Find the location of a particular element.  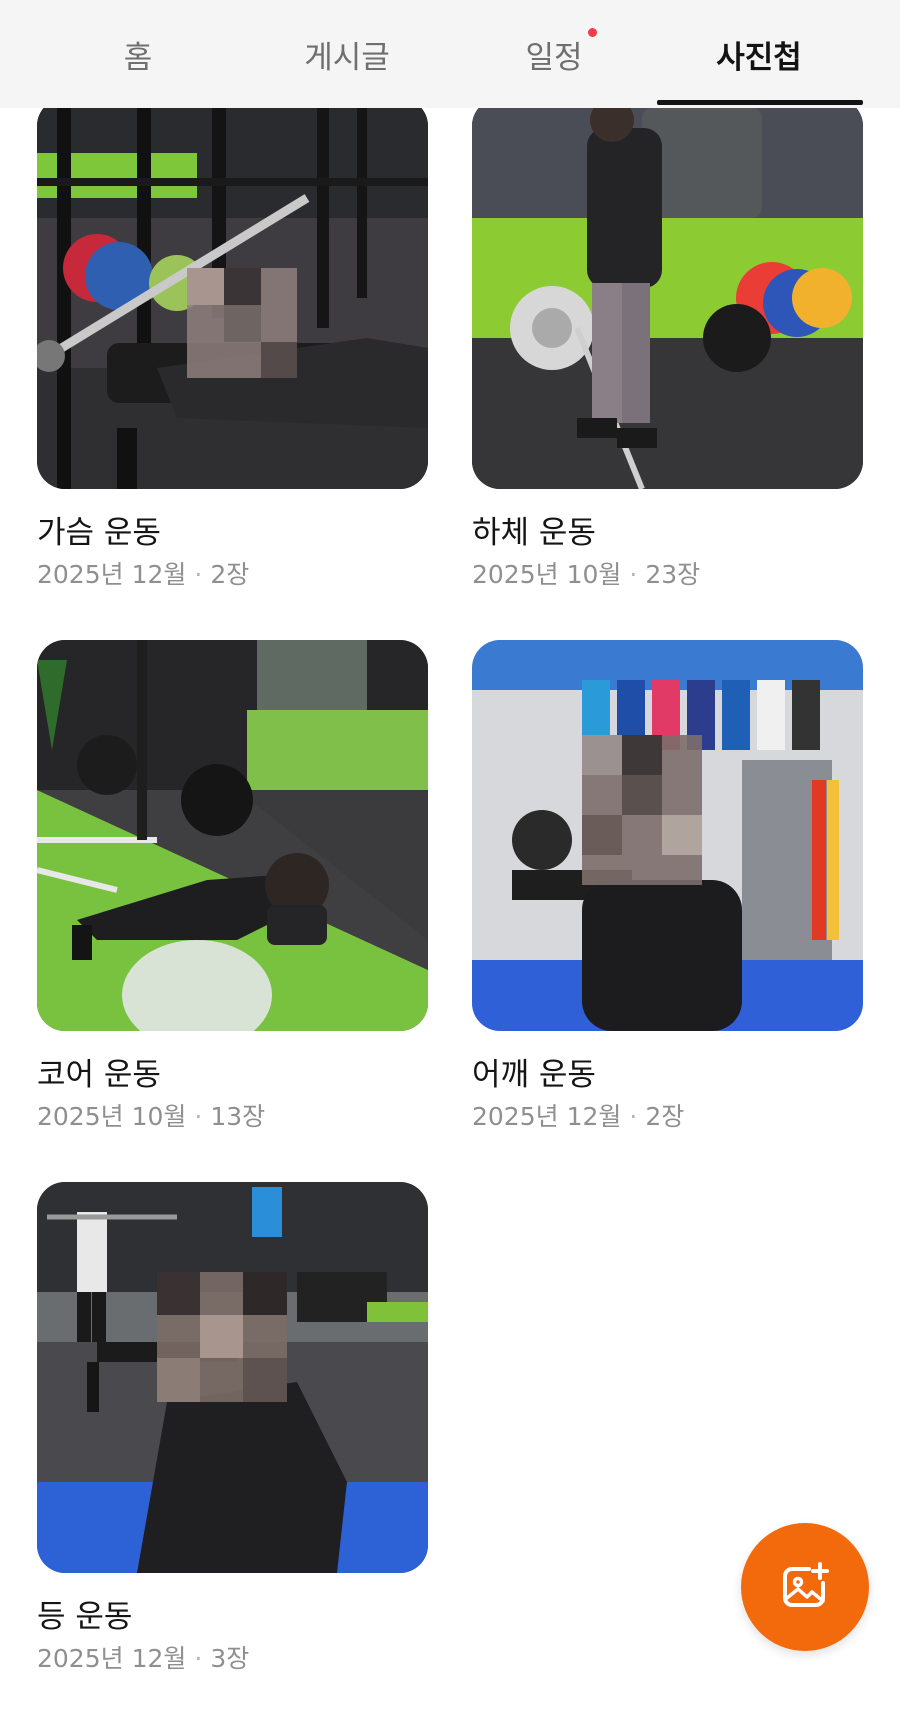

active-tab-indicator is located at coordinates (760, 102).